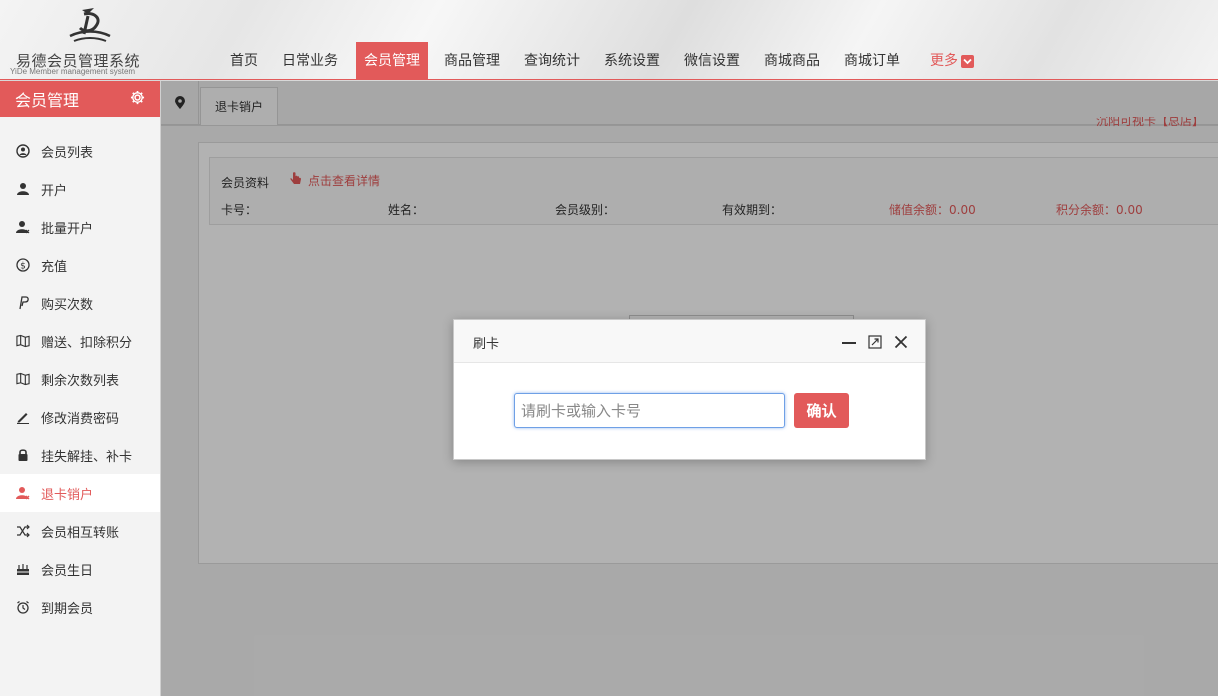 The image size is (1218, 696). Describe the element at coordinates (23, 189) in the screenshot. I see `user-icon` at that location.